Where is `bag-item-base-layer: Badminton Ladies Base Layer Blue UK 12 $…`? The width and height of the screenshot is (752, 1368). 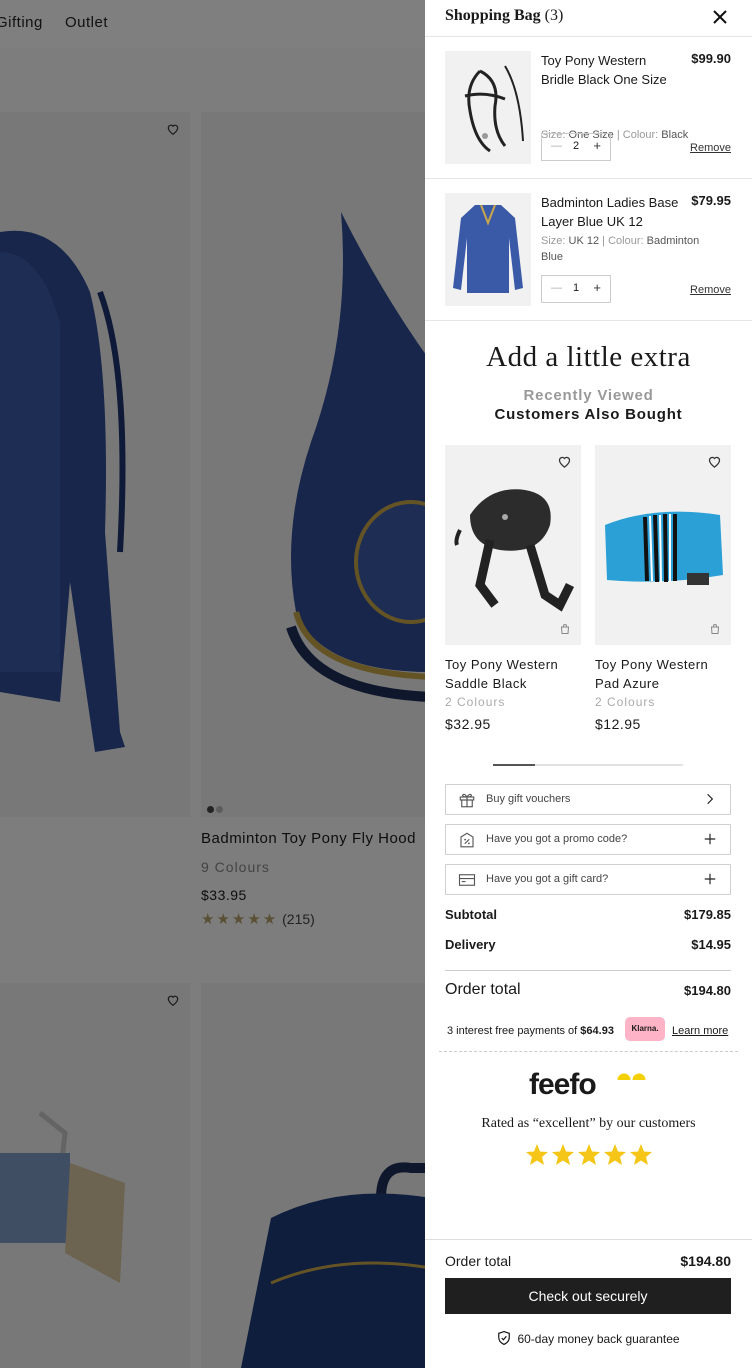 bag-item-base-layer: Badminton Ladies Base Layer Blue UK 12 $… is located at coordinates (588, 250).